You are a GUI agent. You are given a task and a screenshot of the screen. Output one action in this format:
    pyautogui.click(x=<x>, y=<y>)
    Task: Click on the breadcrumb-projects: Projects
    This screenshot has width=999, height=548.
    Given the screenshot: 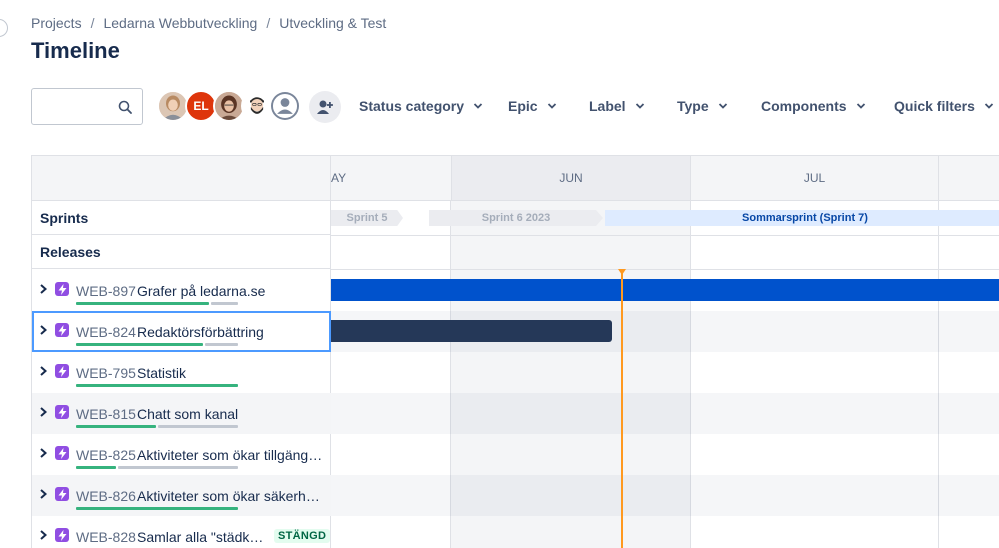 What is the action you would take?
    pyautogui.click(x=56, y=23)
    